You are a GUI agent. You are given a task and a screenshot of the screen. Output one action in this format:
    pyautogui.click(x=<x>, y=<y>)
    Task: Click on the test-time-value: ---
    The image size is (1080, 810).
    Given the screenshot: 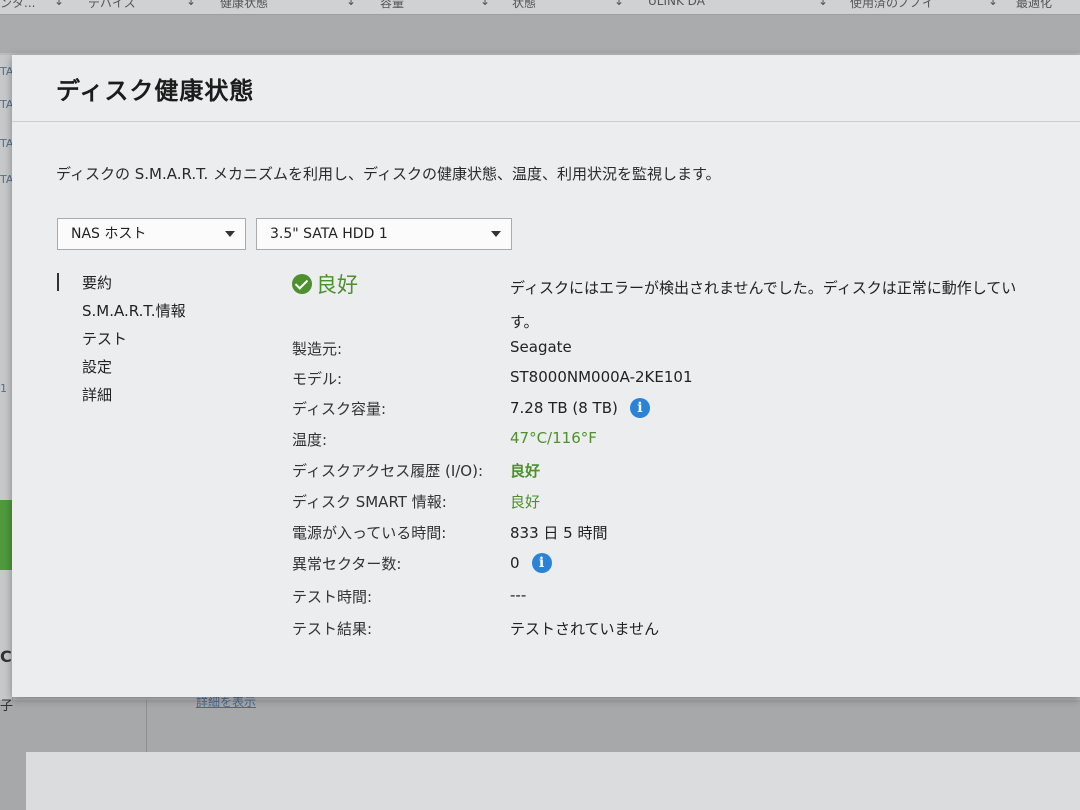 What is the action you would take?
    pyautogui.click(x=518, y=595)
    